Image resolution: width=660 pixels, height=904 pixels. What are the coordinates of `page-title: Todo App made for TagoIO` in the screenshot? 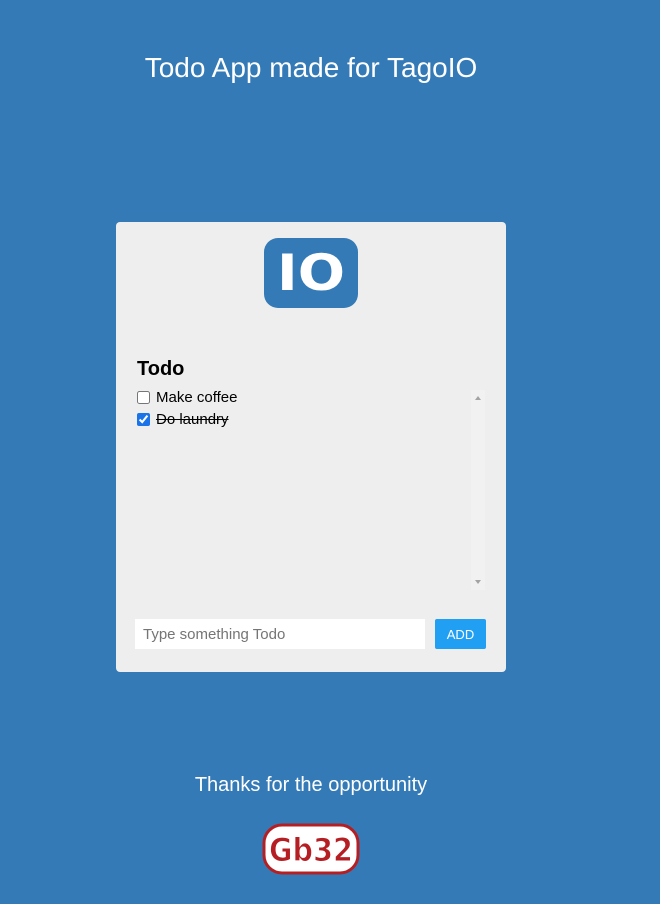 It's located at (311, 67).